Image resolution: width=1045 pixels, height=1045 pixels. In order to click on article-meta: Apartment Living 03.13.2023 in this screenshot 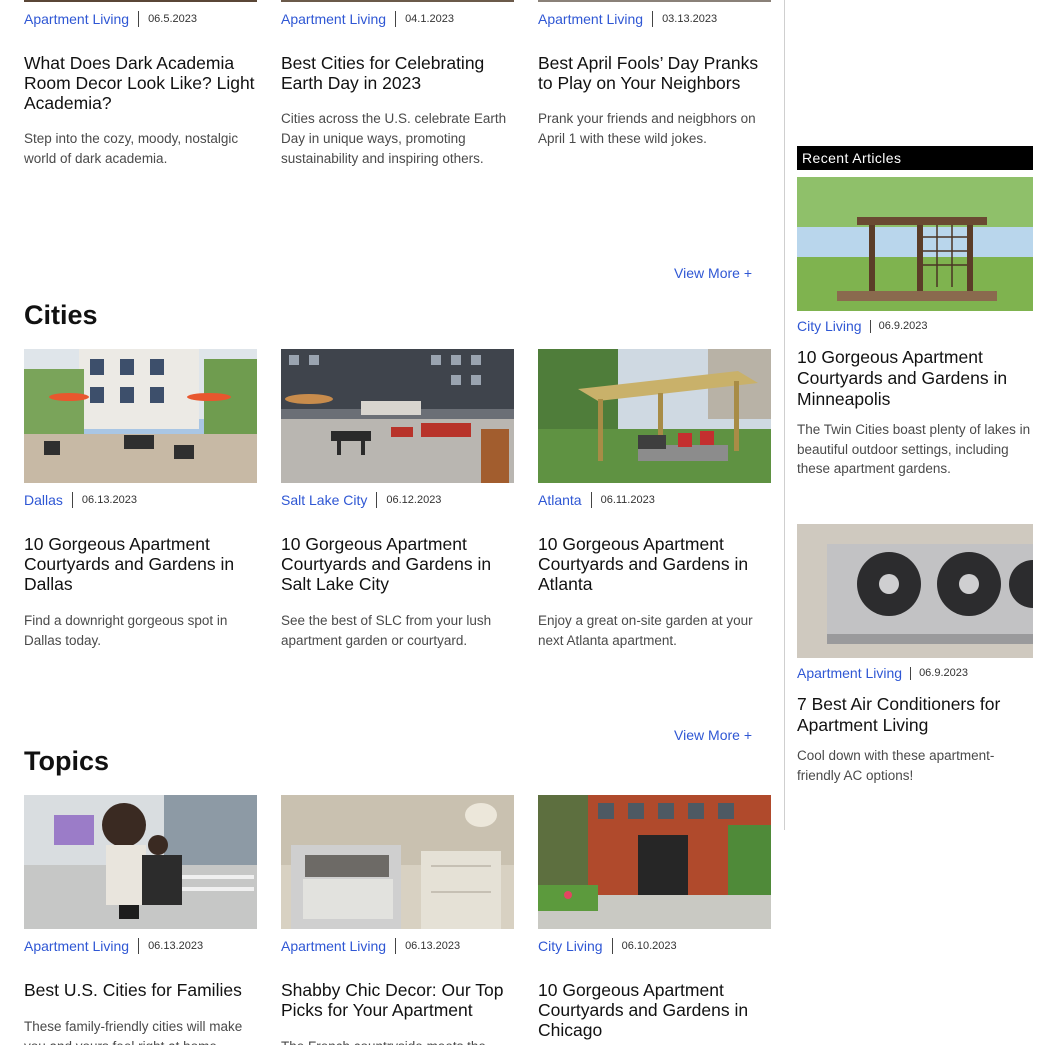, I will do `click(627, 19)`.